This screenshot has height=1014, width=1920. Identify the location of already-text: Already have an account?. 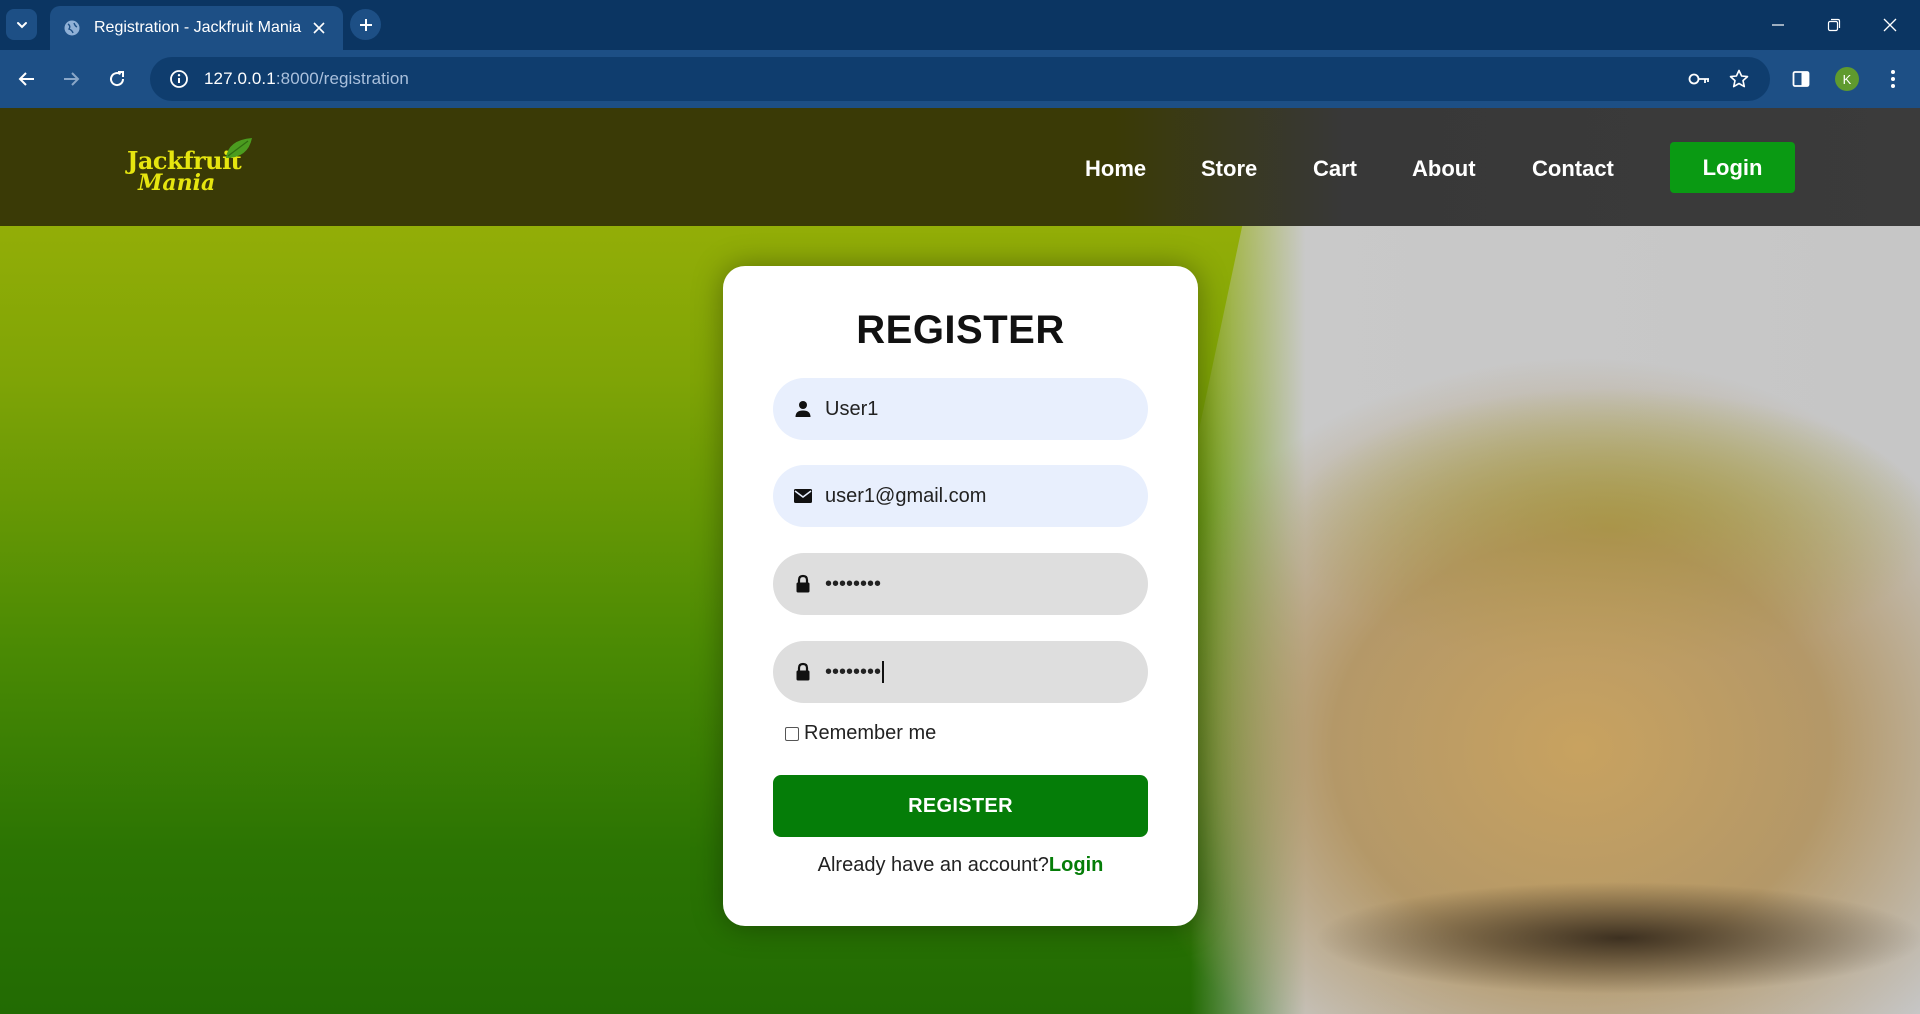
(933, 865).